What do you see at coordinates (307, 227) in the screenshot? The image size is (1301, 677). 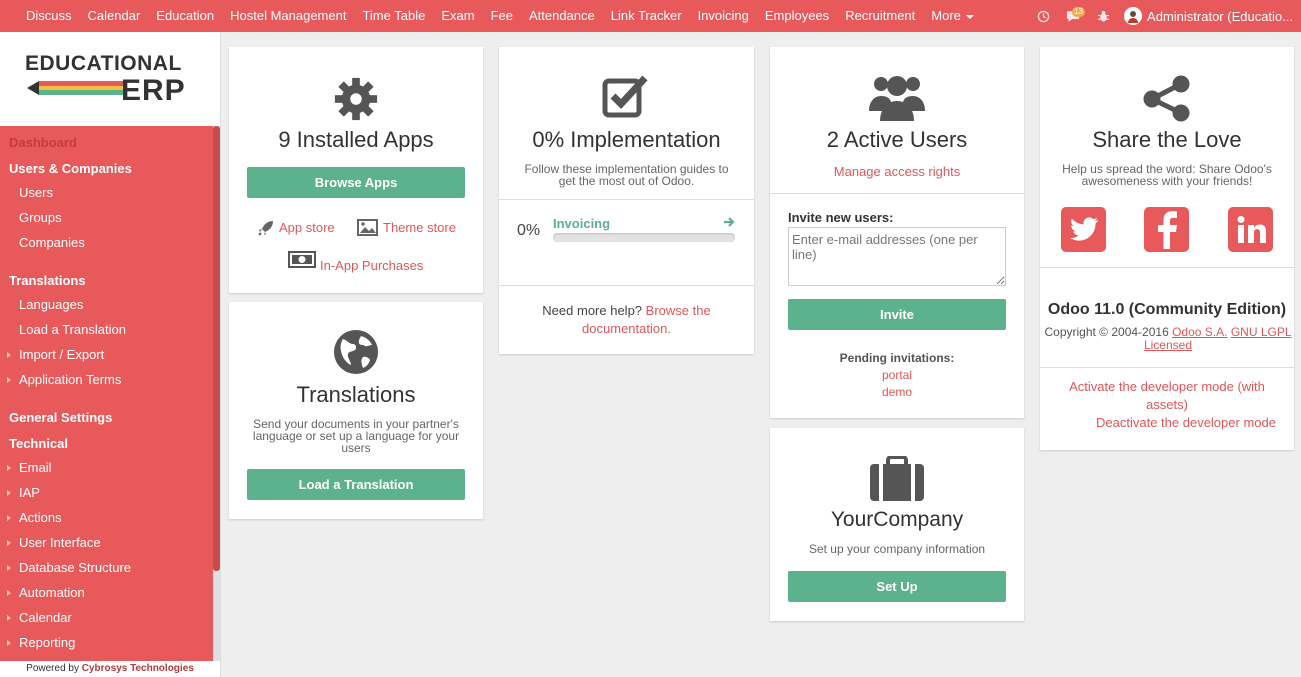 I see `app-store-link: App store` at bounding box center [307, 227].